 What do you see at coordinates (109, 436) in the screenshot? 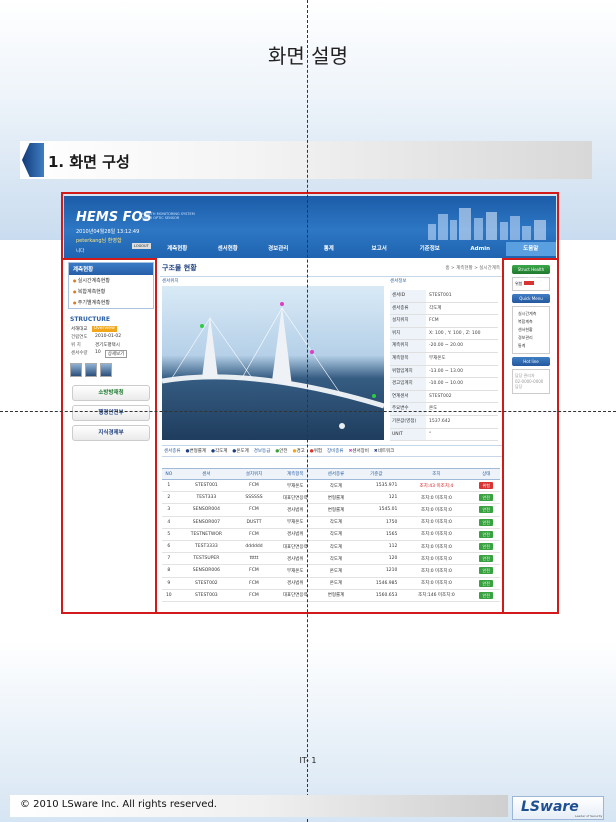
I see `frame-left` at bounding box center [109, 436].